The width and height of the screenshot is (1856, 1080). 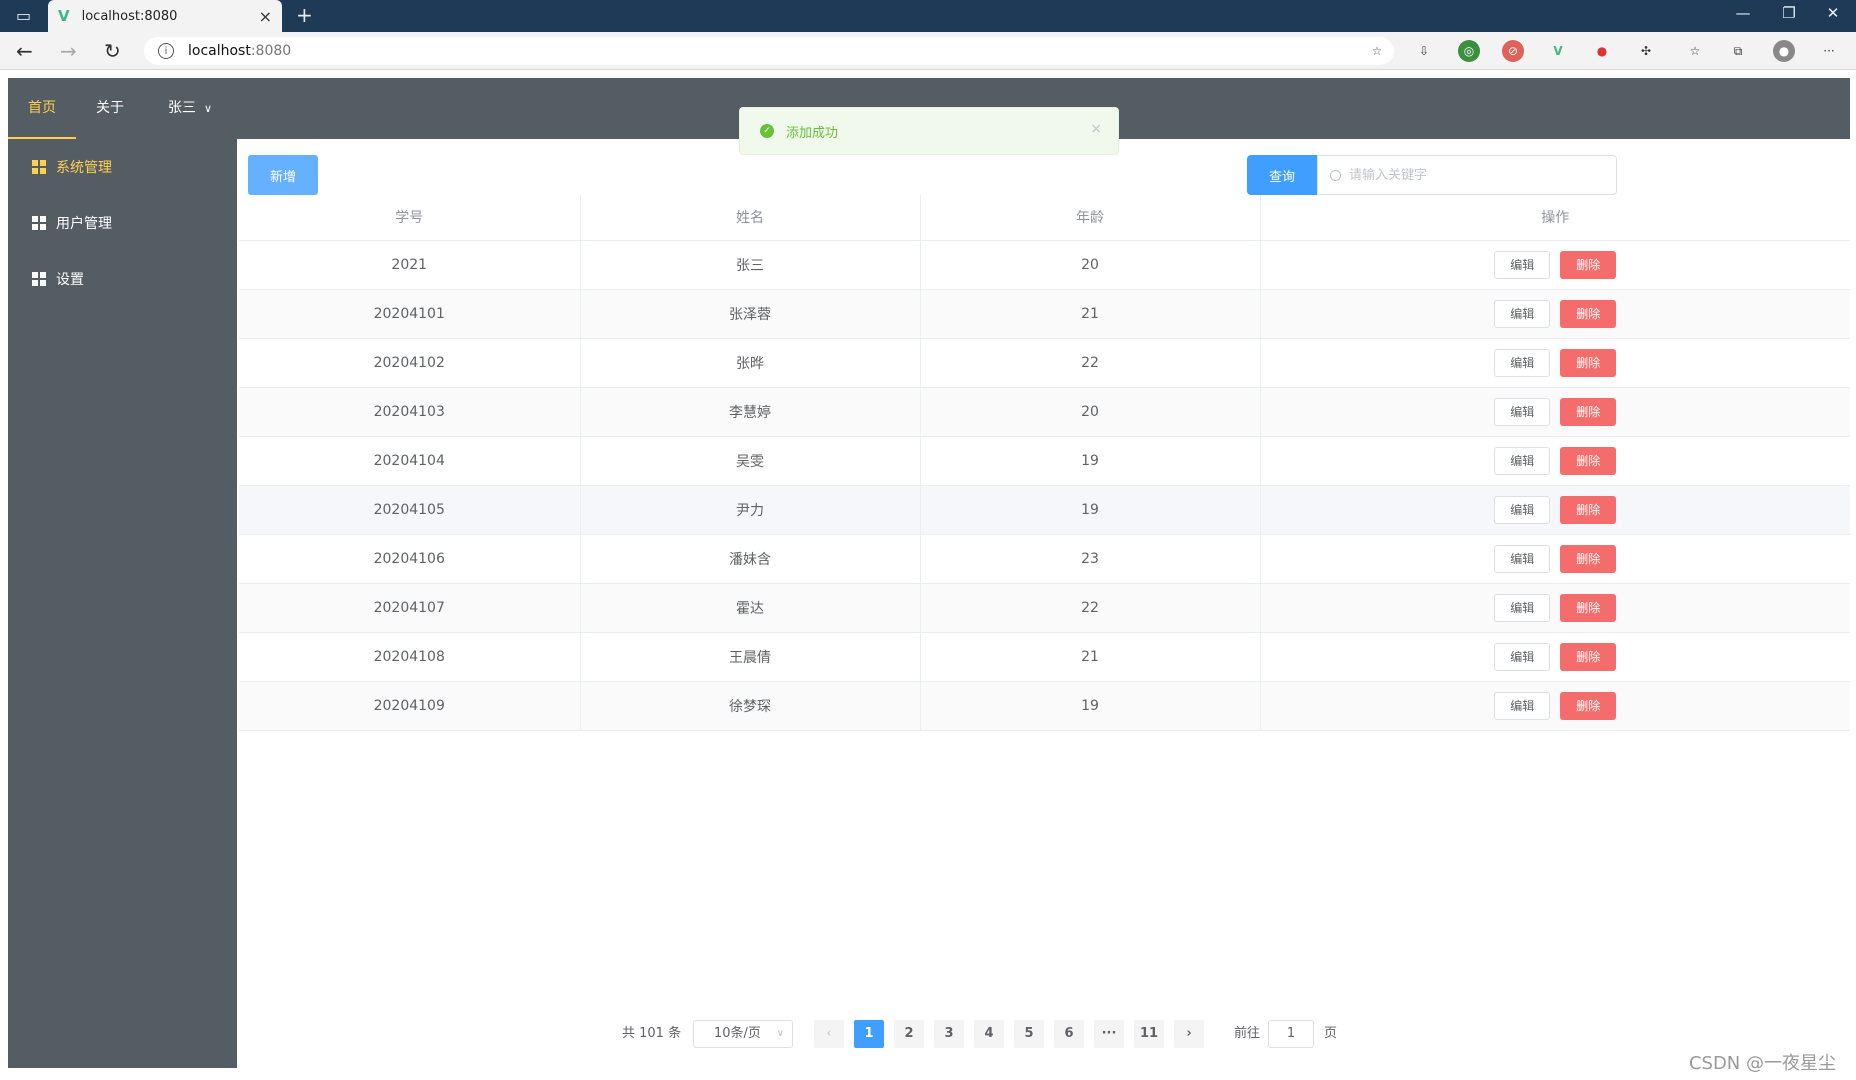 What do you see at coordinates (304, 15) in the screenshot?
I see `new-tab-icon: +` at bounding box center [304, 15].